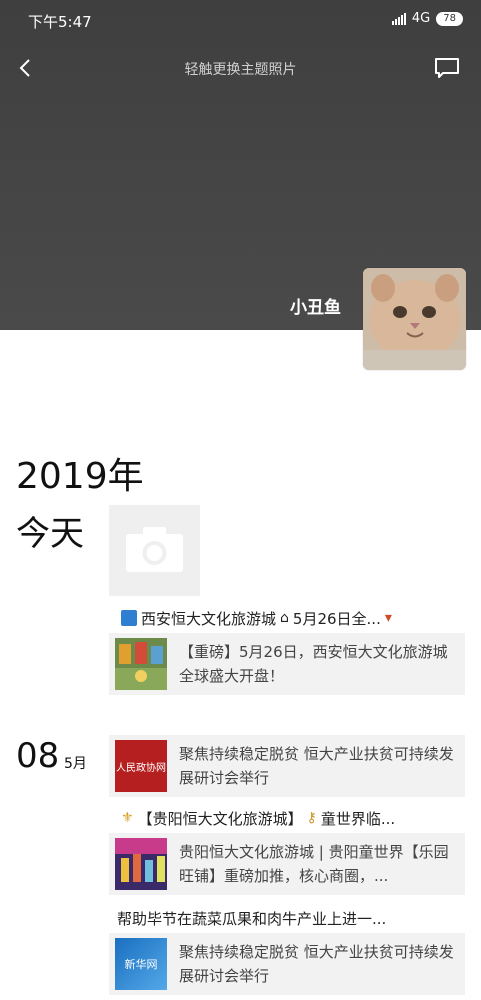 The image size is (481, 1000). I want to click on card-header-text: 西安恒大文化旅游城, so click(209, 618).